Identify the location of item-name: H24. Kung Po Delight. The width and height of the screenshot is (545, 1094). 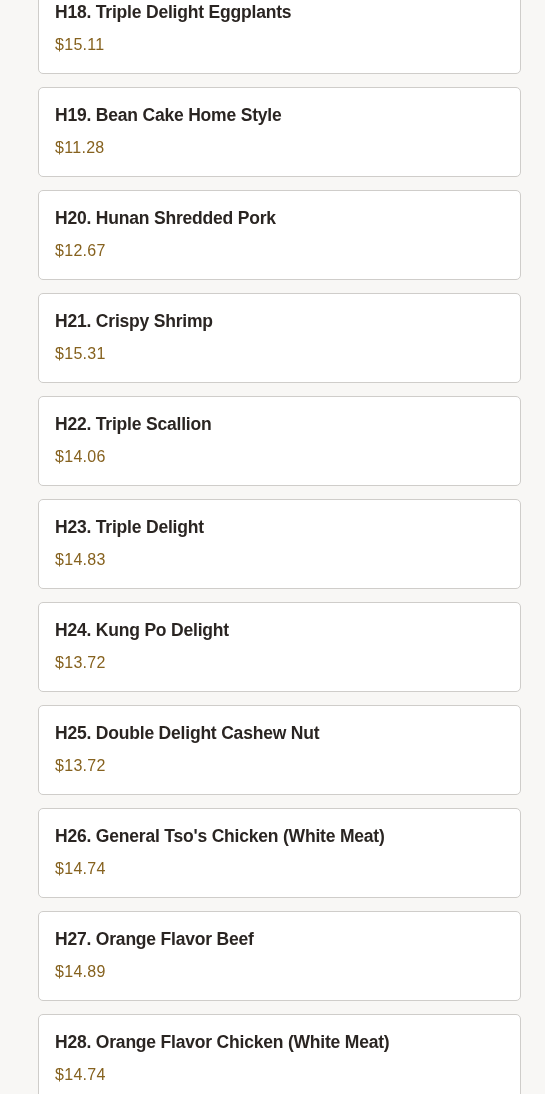
(142, 630).